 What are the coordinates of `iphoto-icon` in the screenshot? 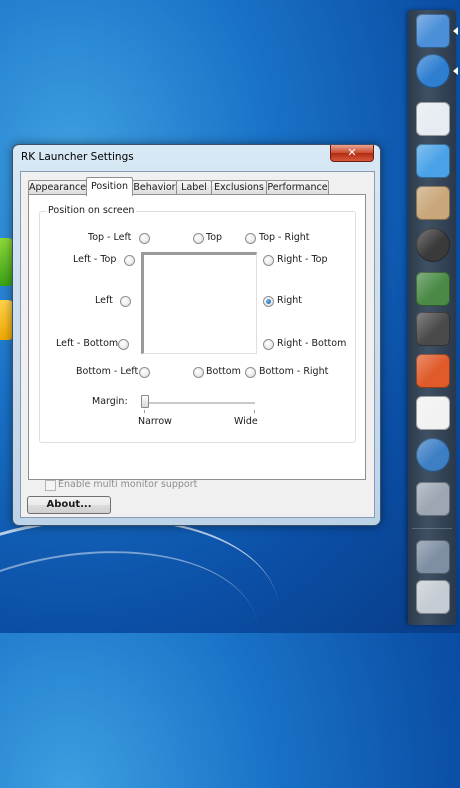 It's located at (433, 289).